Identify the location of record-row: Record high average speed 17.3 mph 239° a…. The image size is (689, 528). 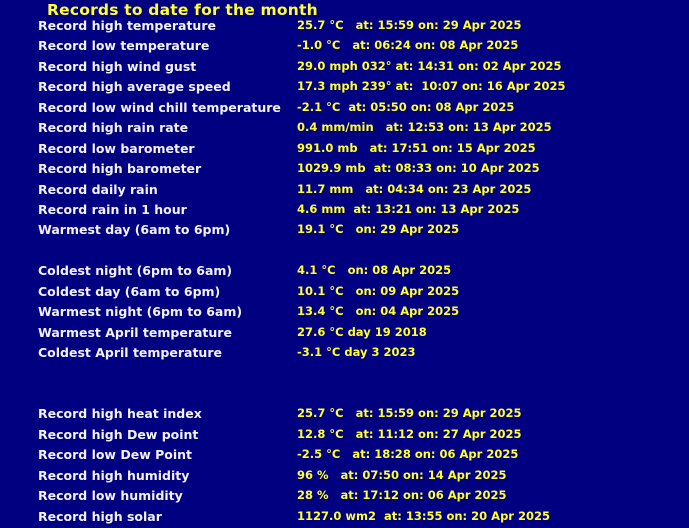
(344, 88).